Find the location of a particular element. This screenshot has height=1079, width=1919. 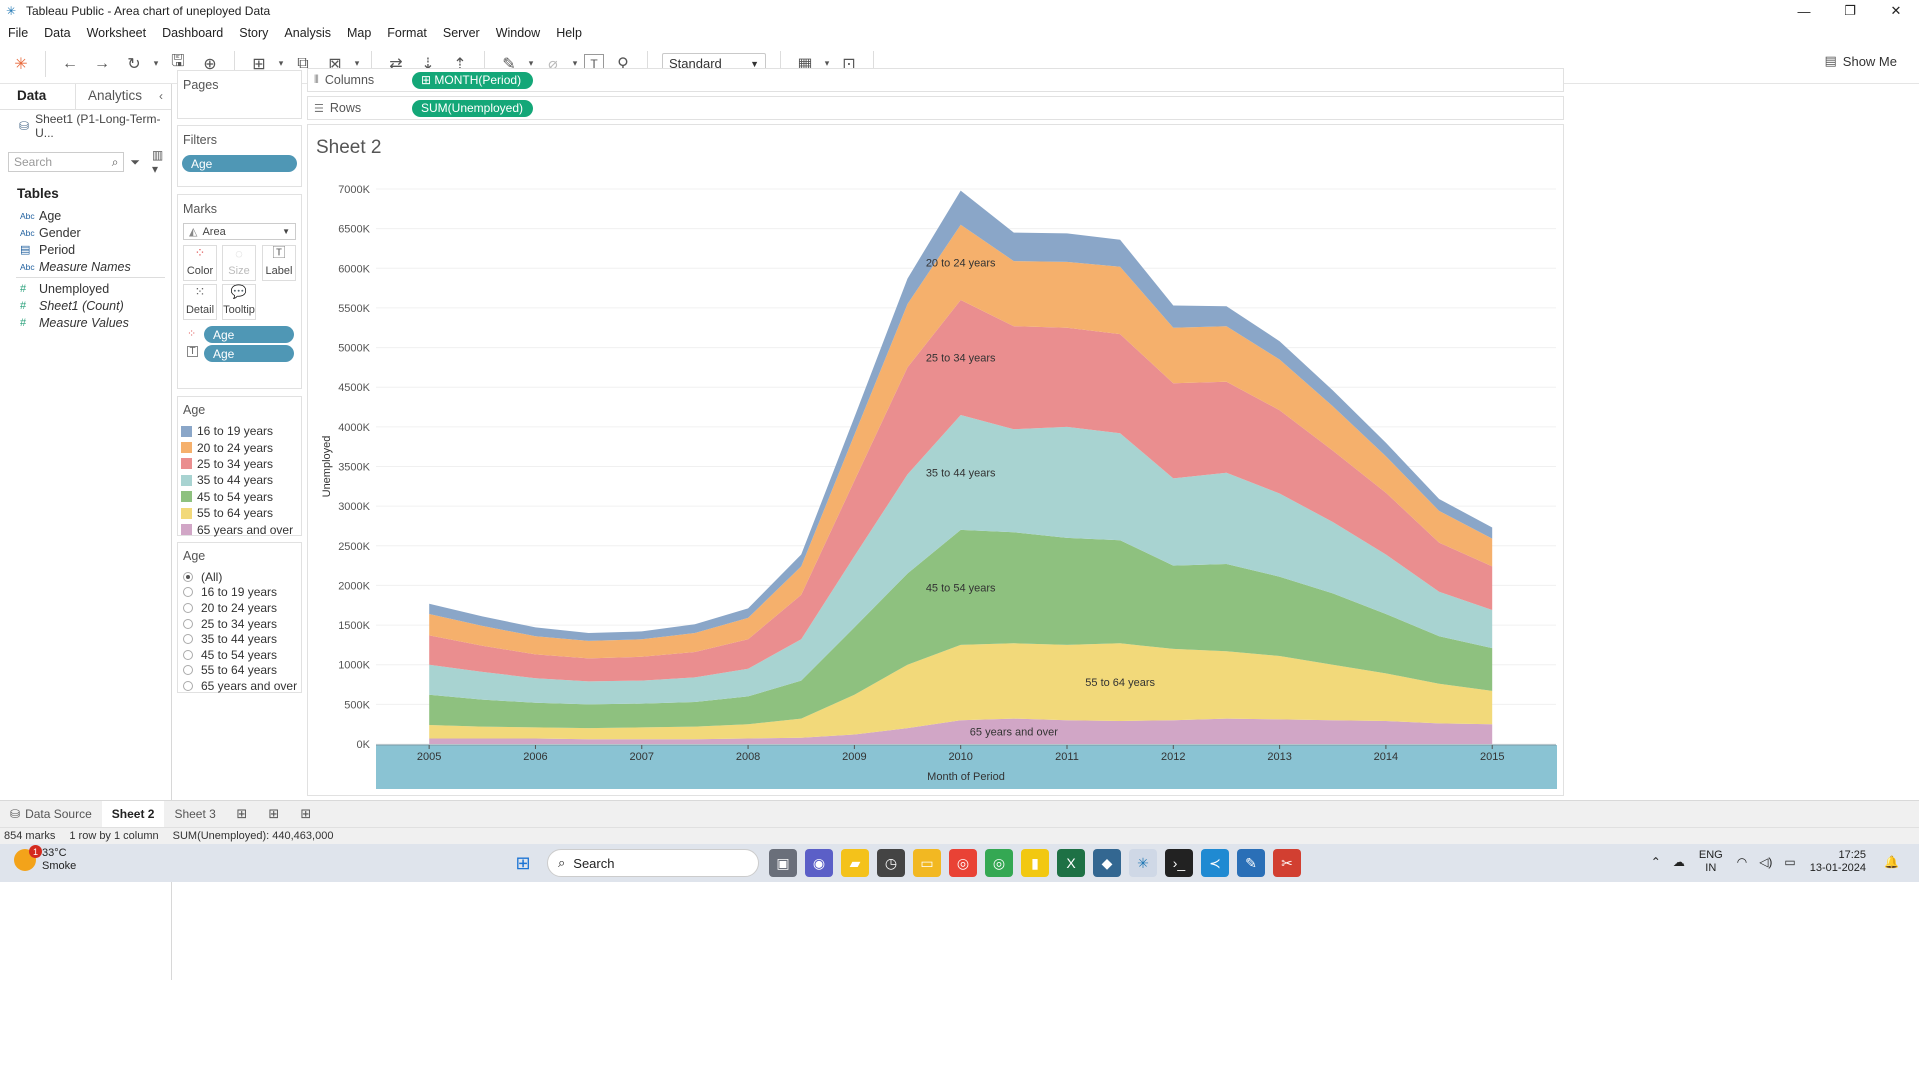

new-dashboard-tab-icon: ⊞ is located at coordinates (274, 814).